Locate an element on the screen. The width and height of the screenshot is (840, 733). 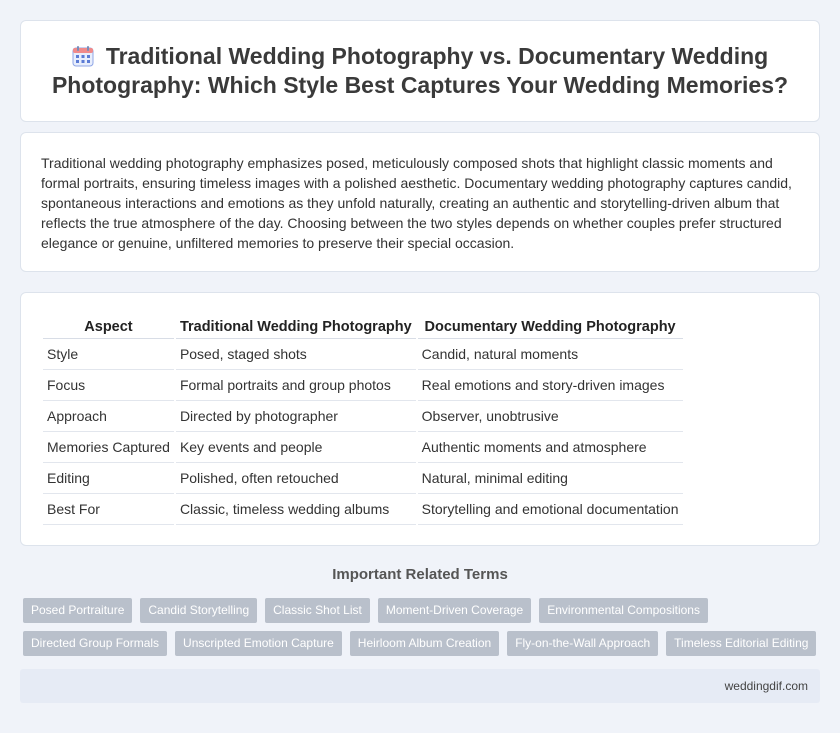
table-cell: Style is located at coordinates (108, 354).